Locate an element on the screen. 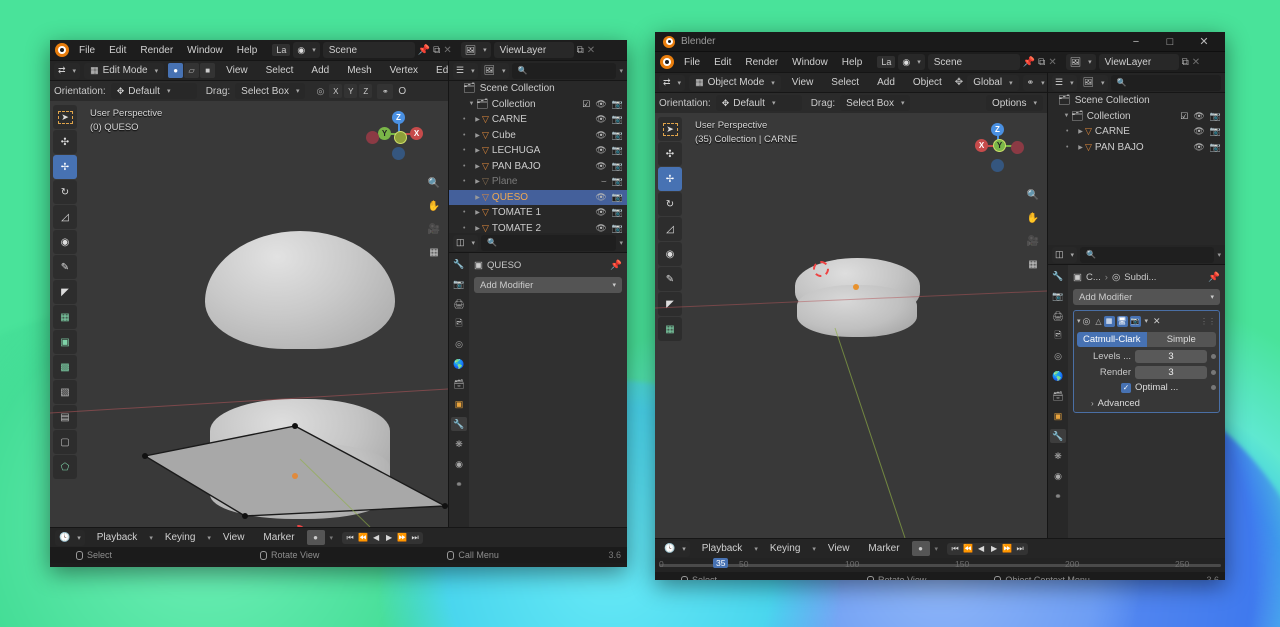 The image size is (1280, 627). delete-scene-icon: ✕ is located at coordinates (447, 50).